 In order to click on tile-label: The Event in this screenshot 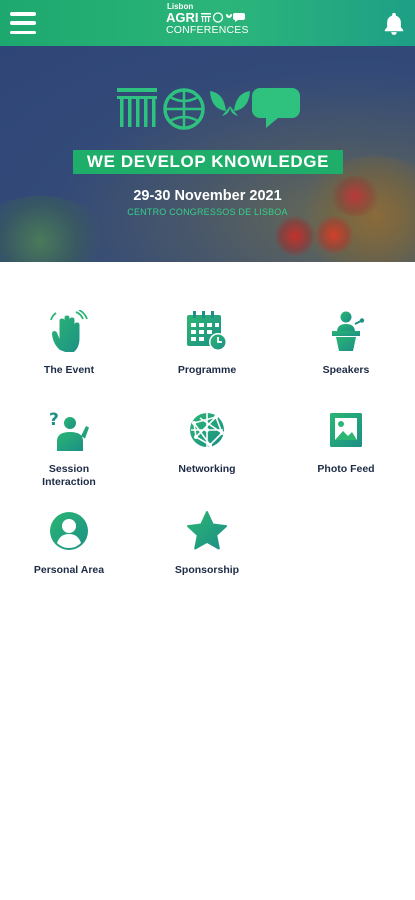, I will do `click(69, 370)`.